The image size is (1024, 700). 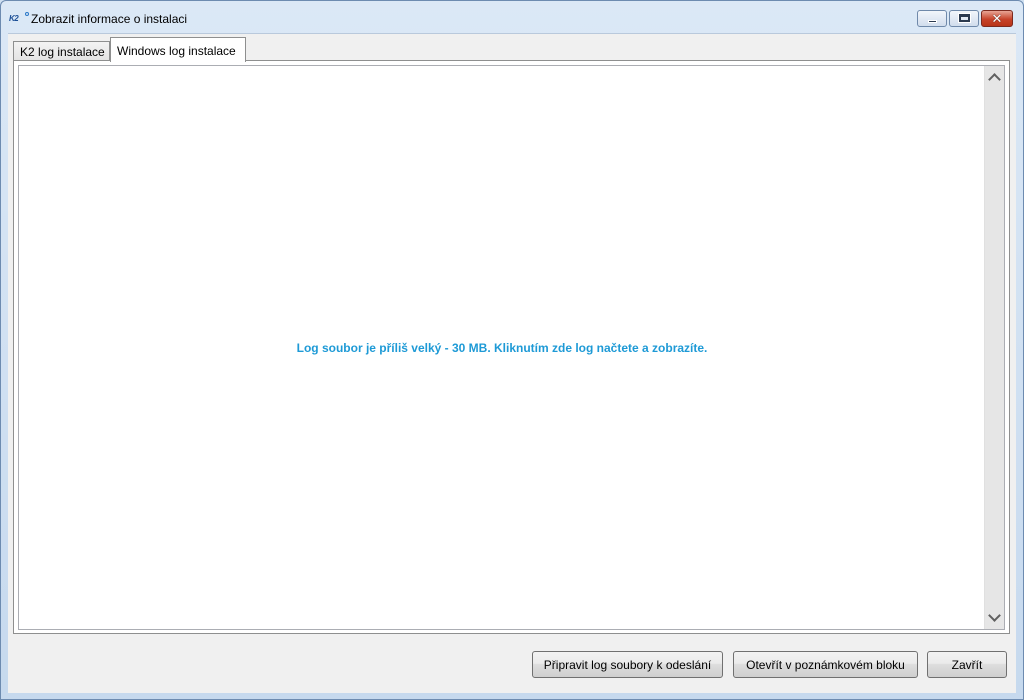 I want to click on logo-text: K2, so click(x=14, y=18).